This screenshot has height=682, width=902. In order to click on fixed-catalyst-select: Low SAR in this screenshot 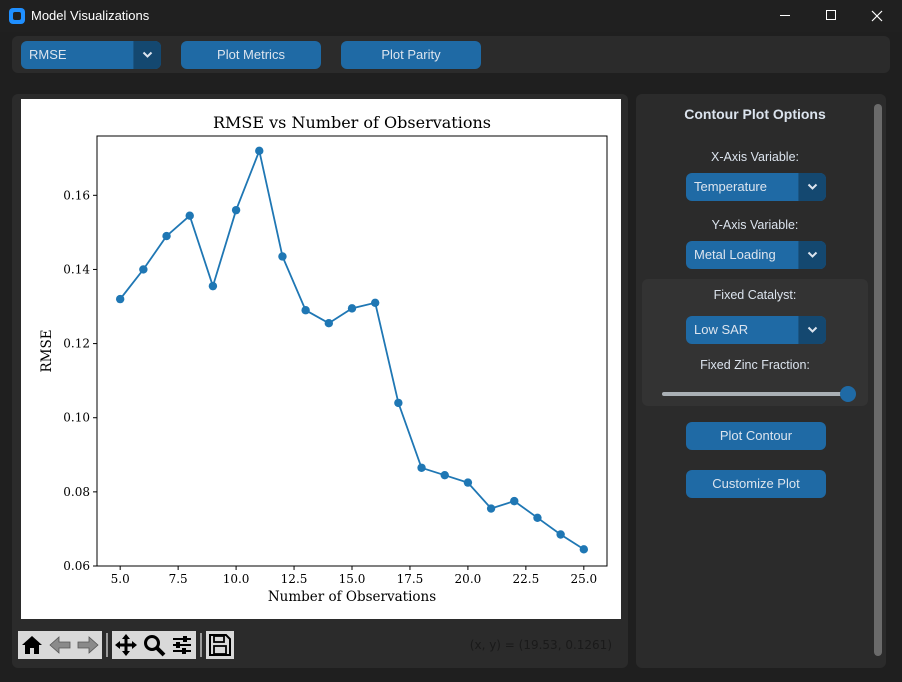, I will do `click(756, 330)`.